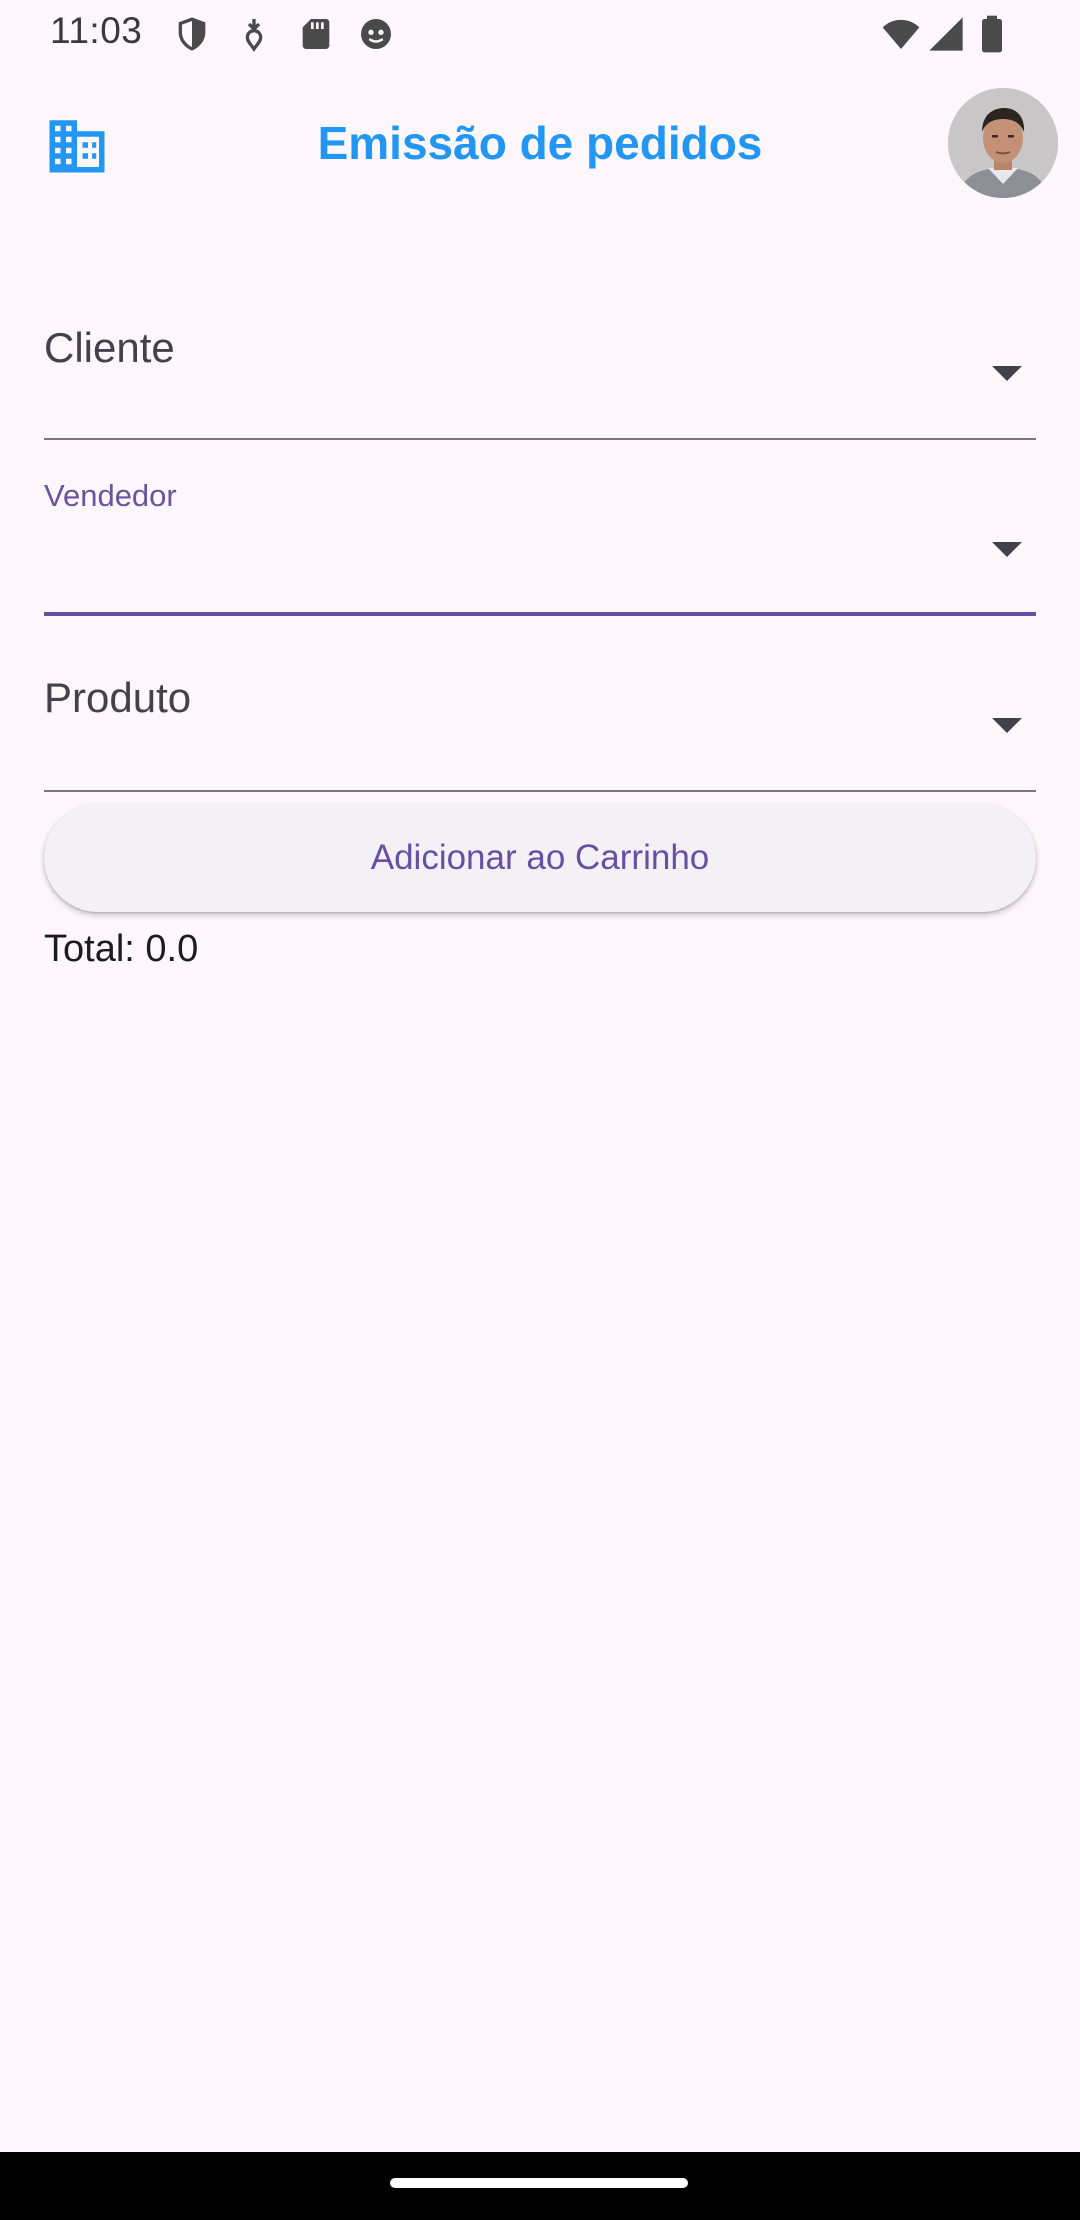 The height and width of the screenshot is (2220, 1080). What do you see at coordinates (540, 791) in the screenshot?
I see `produto-underline` at bounding box center [540, 791].